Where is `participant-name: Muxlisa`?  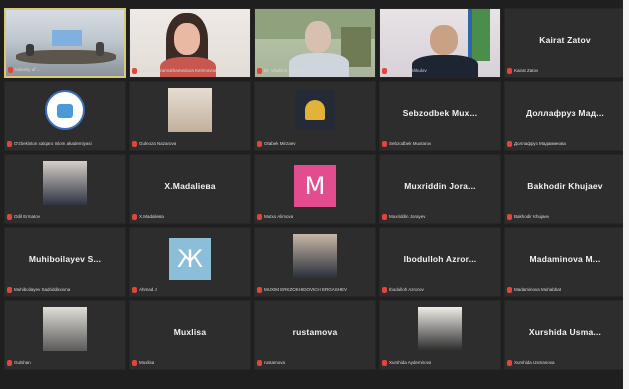 participant-name: Muxlisa is located at coordinates (190, 332).